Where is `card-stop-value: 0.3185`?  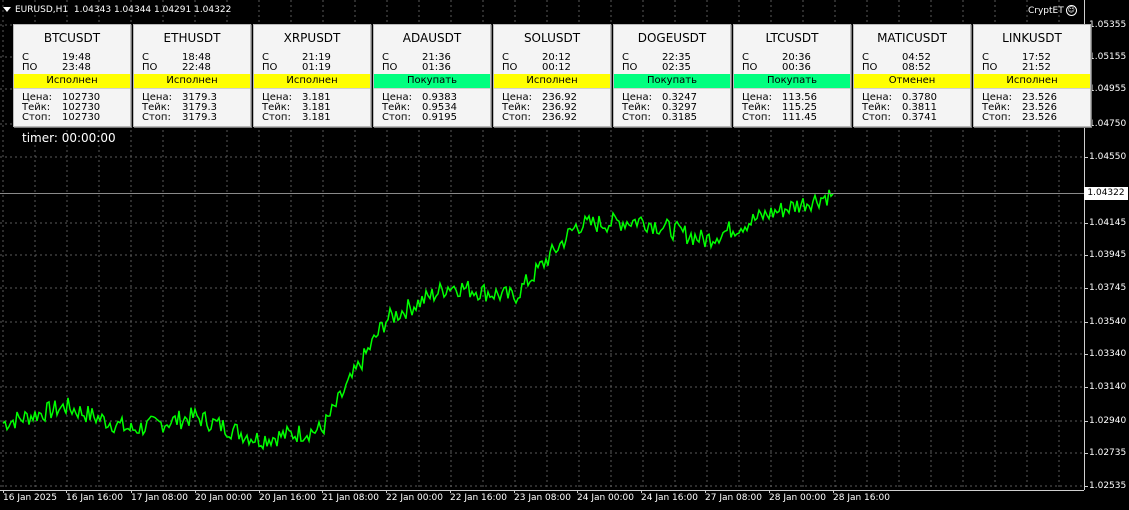 card-stop-value: 0.3185 is located at coordinates (679, 117).